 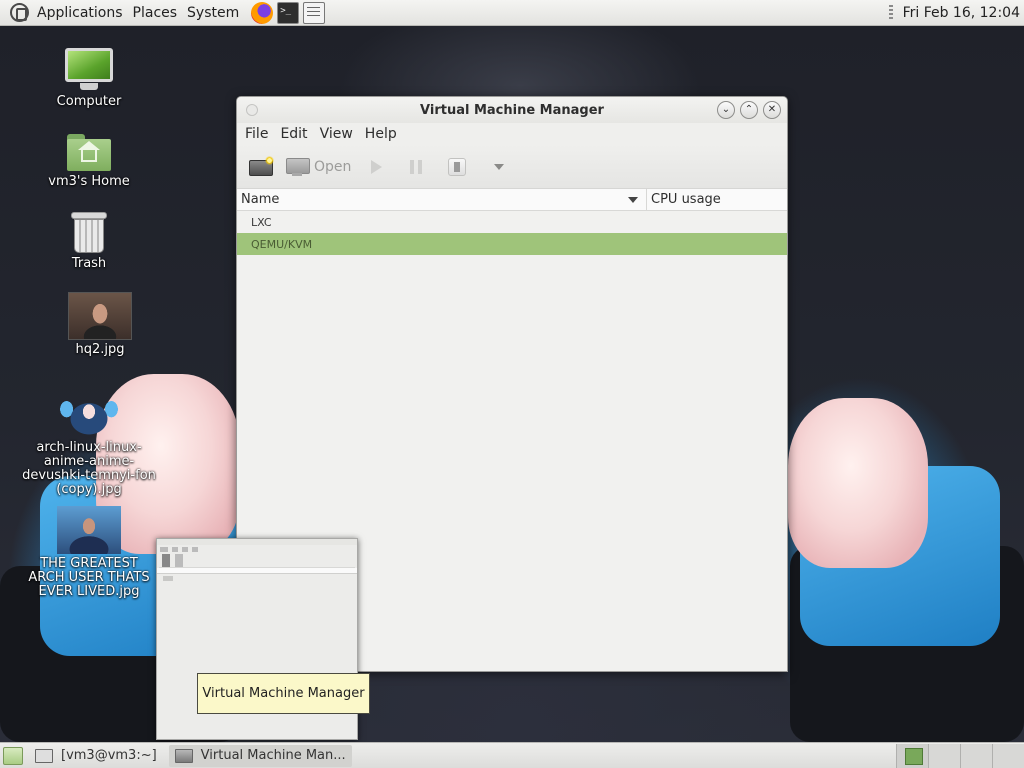 I want to click on new-vm-button, so click(x=261, y=167).